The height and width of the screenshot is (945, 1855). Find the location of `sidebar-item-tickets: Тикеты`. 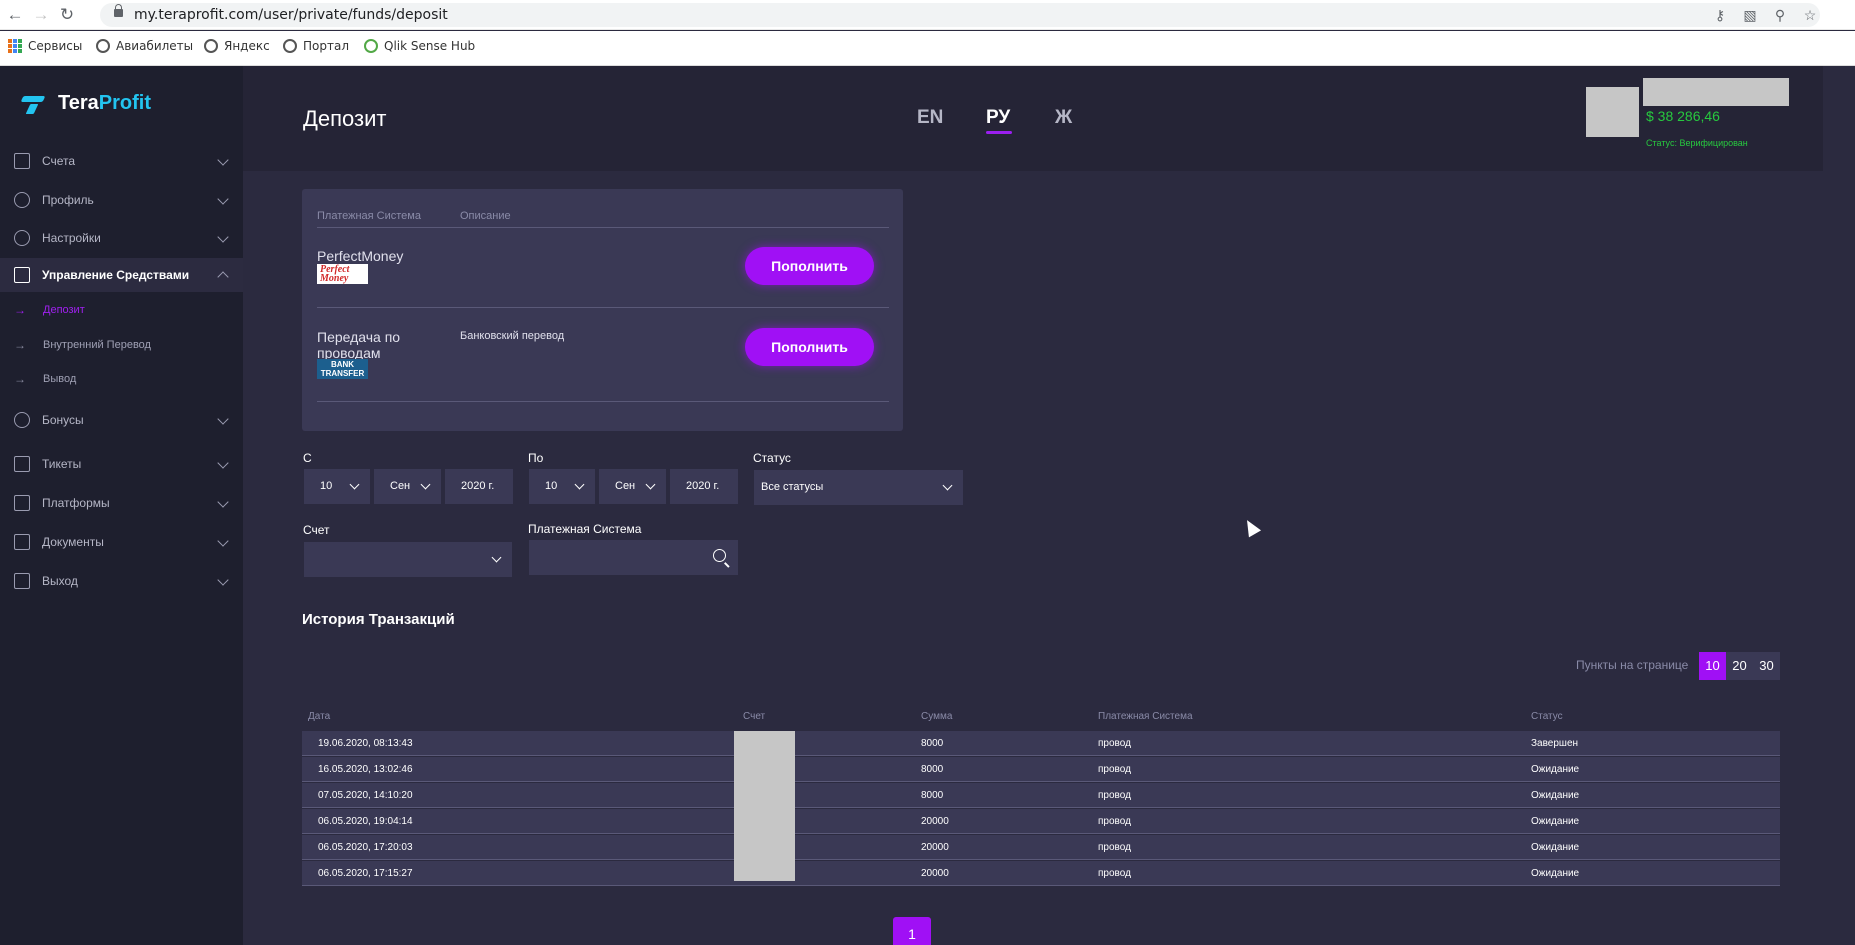

sidebar-item-tickets: Тикеты is located at coordinates (121, 464).